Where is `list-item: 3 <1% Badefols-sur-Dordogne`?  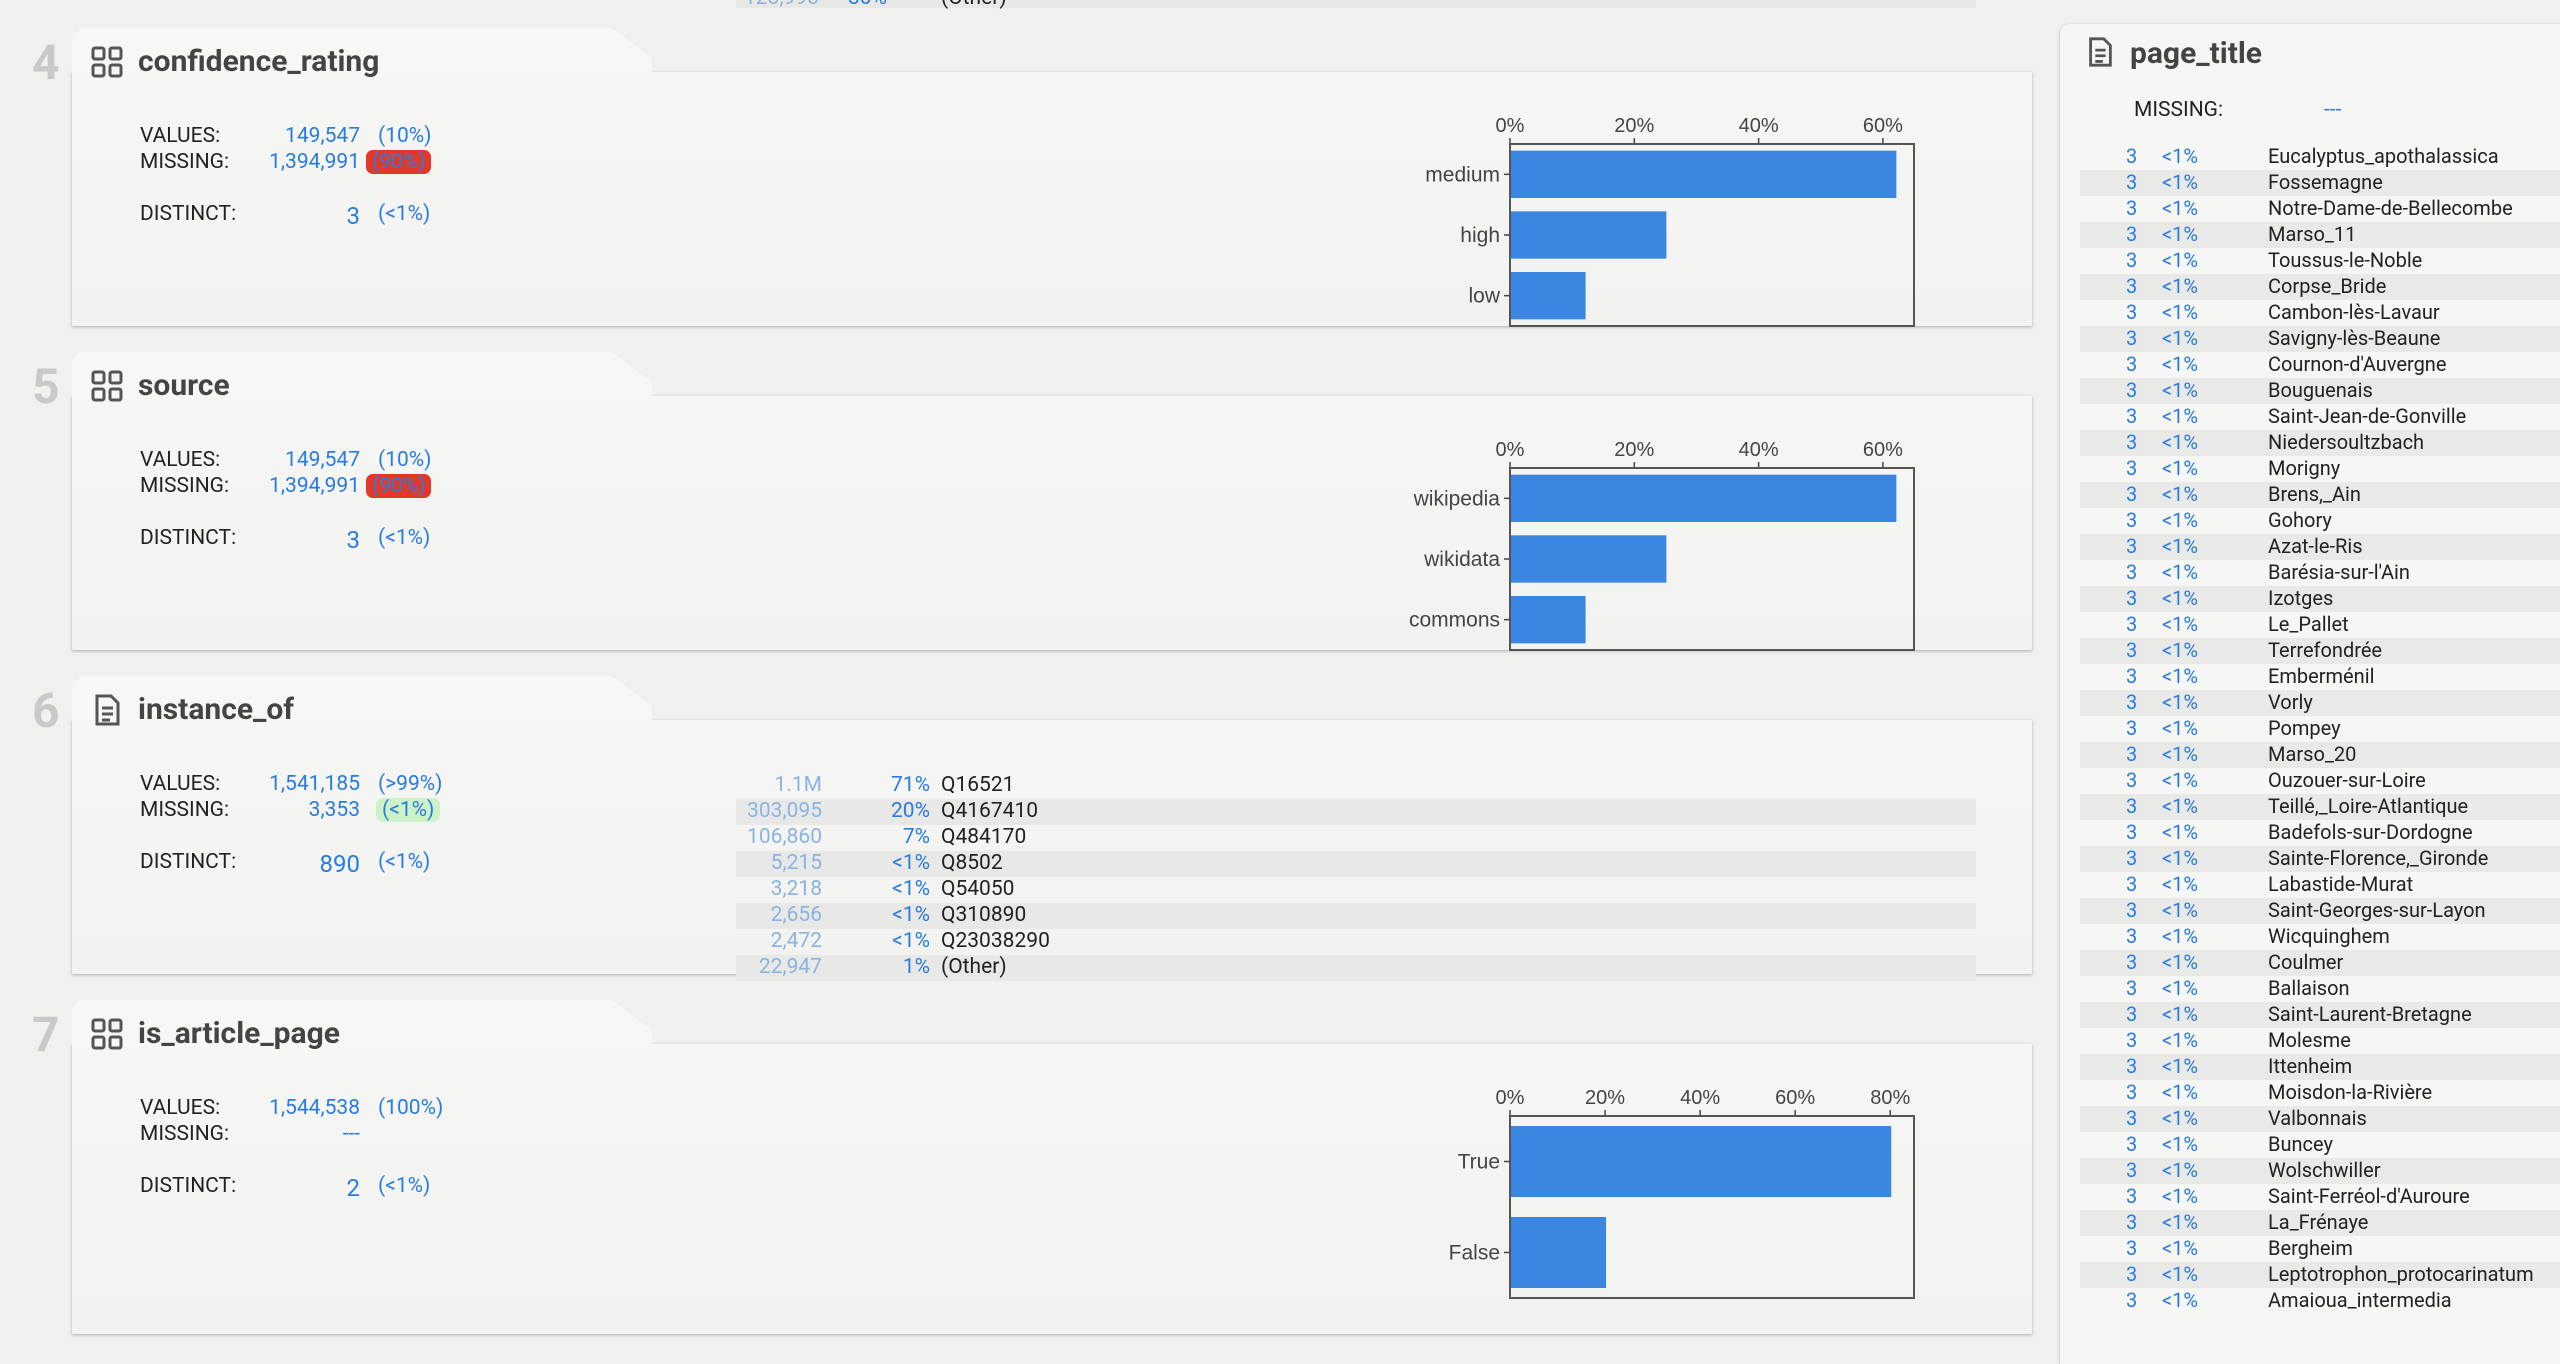 list-item: 3 <1% Badefols-sur-Dordogne is located at coordinates (2320, 833).